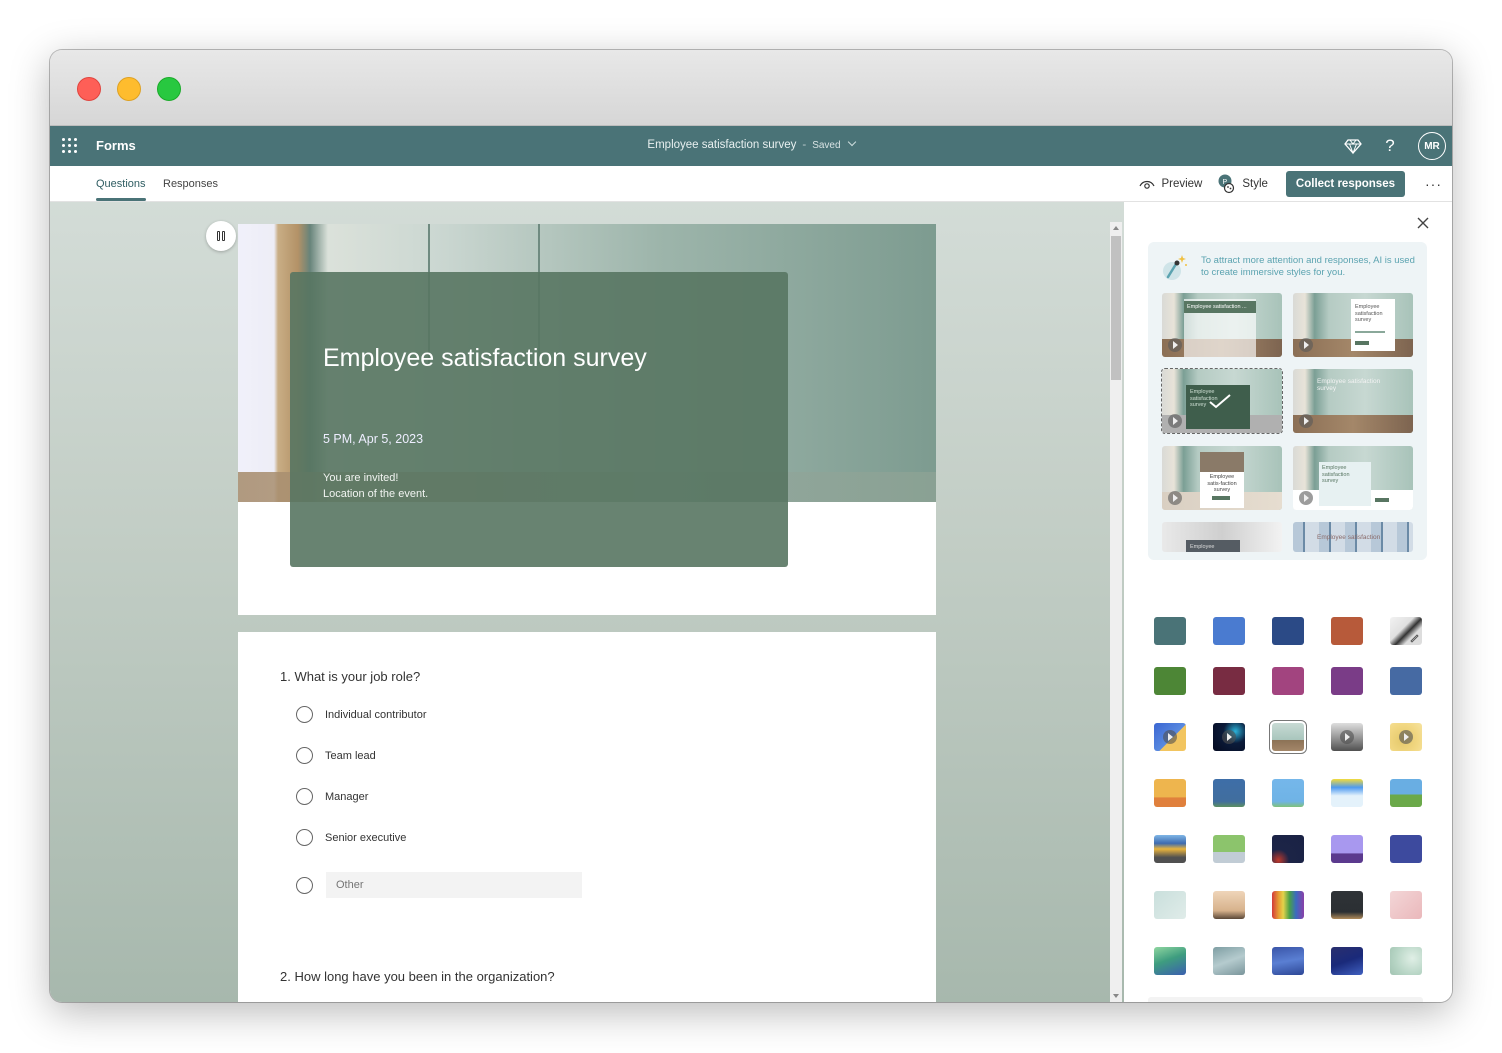 The image size is (1502, 1053). What do you see at coordinates (121, 189) in the screenshot?
I see `tab-questions: Questions` at bounding box center [121, 189].